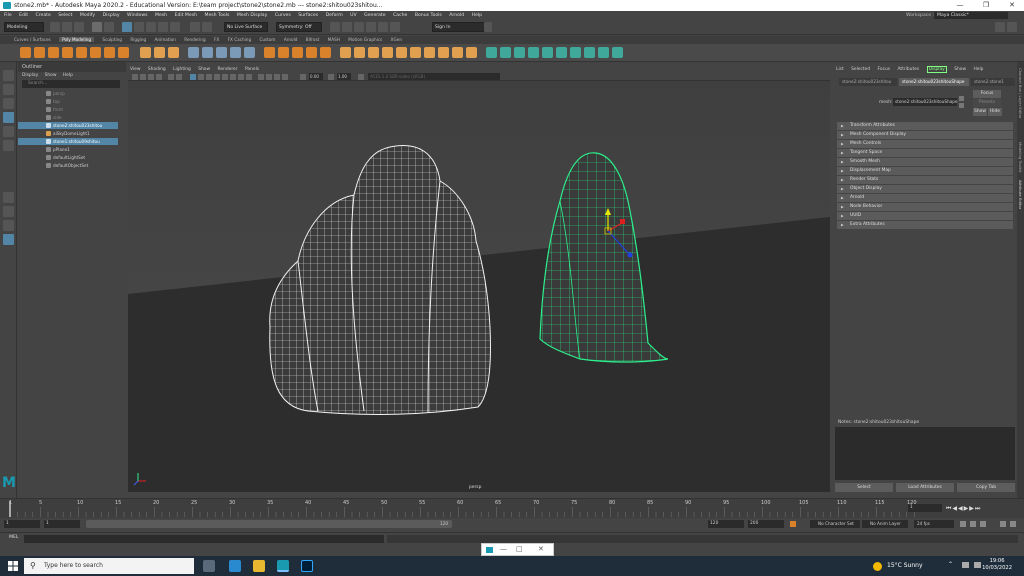  What do you see at coordinates (977, 565) in the screenshot?
I see `volume-icon` at bounding box center [977, 565].